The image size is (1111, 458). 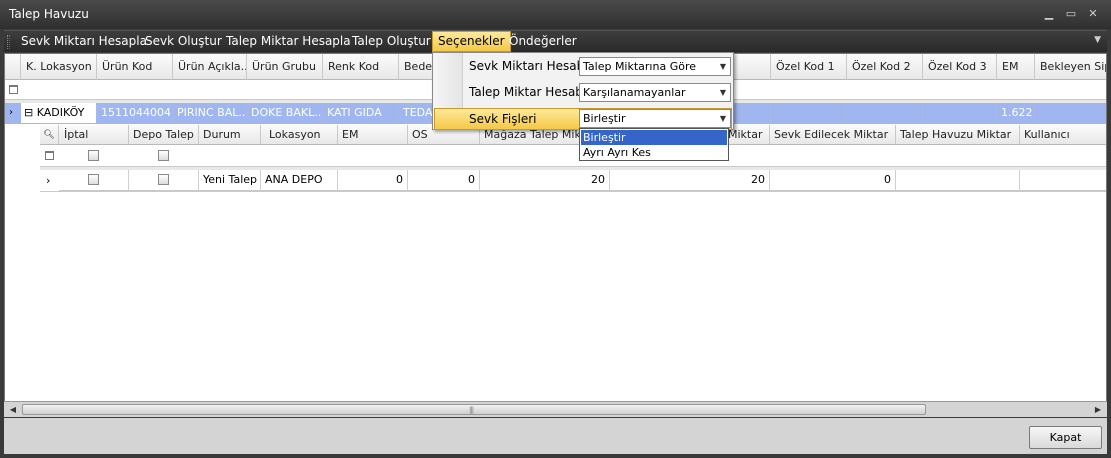 I want to click on sevk-fisleri-dropdown-list: Birleştir Ayrı Ayrı Kes, so click(x=654, y=144).